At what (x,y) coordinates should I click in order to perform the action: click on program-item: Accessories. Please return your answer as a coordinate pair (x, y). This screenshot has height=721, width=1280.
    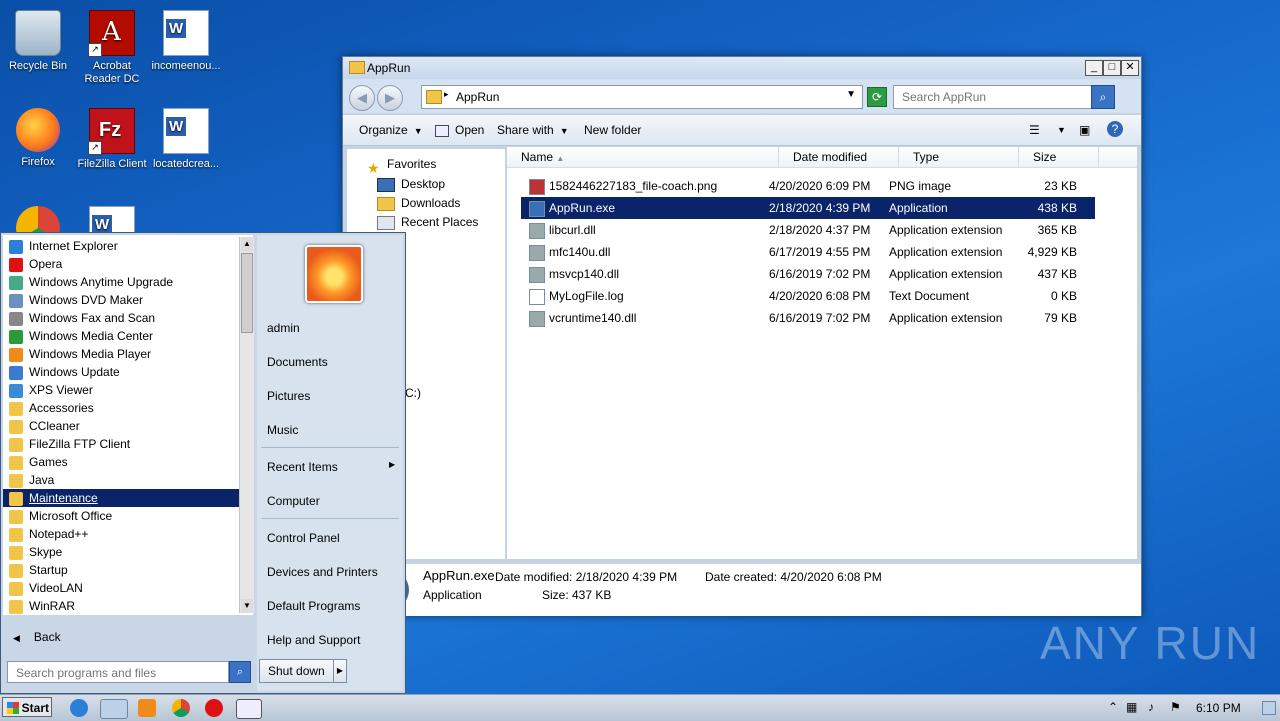
    Looking at the image, I should click on (121, 408).